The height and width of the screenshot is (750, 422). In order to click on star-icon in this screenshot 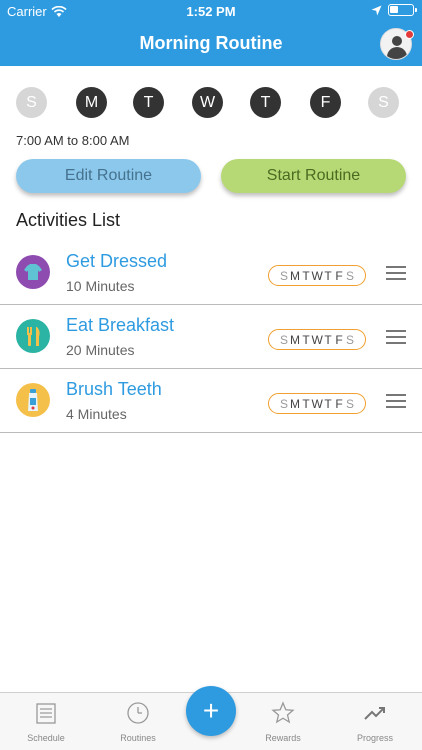, I will do `click(283, 712)`.